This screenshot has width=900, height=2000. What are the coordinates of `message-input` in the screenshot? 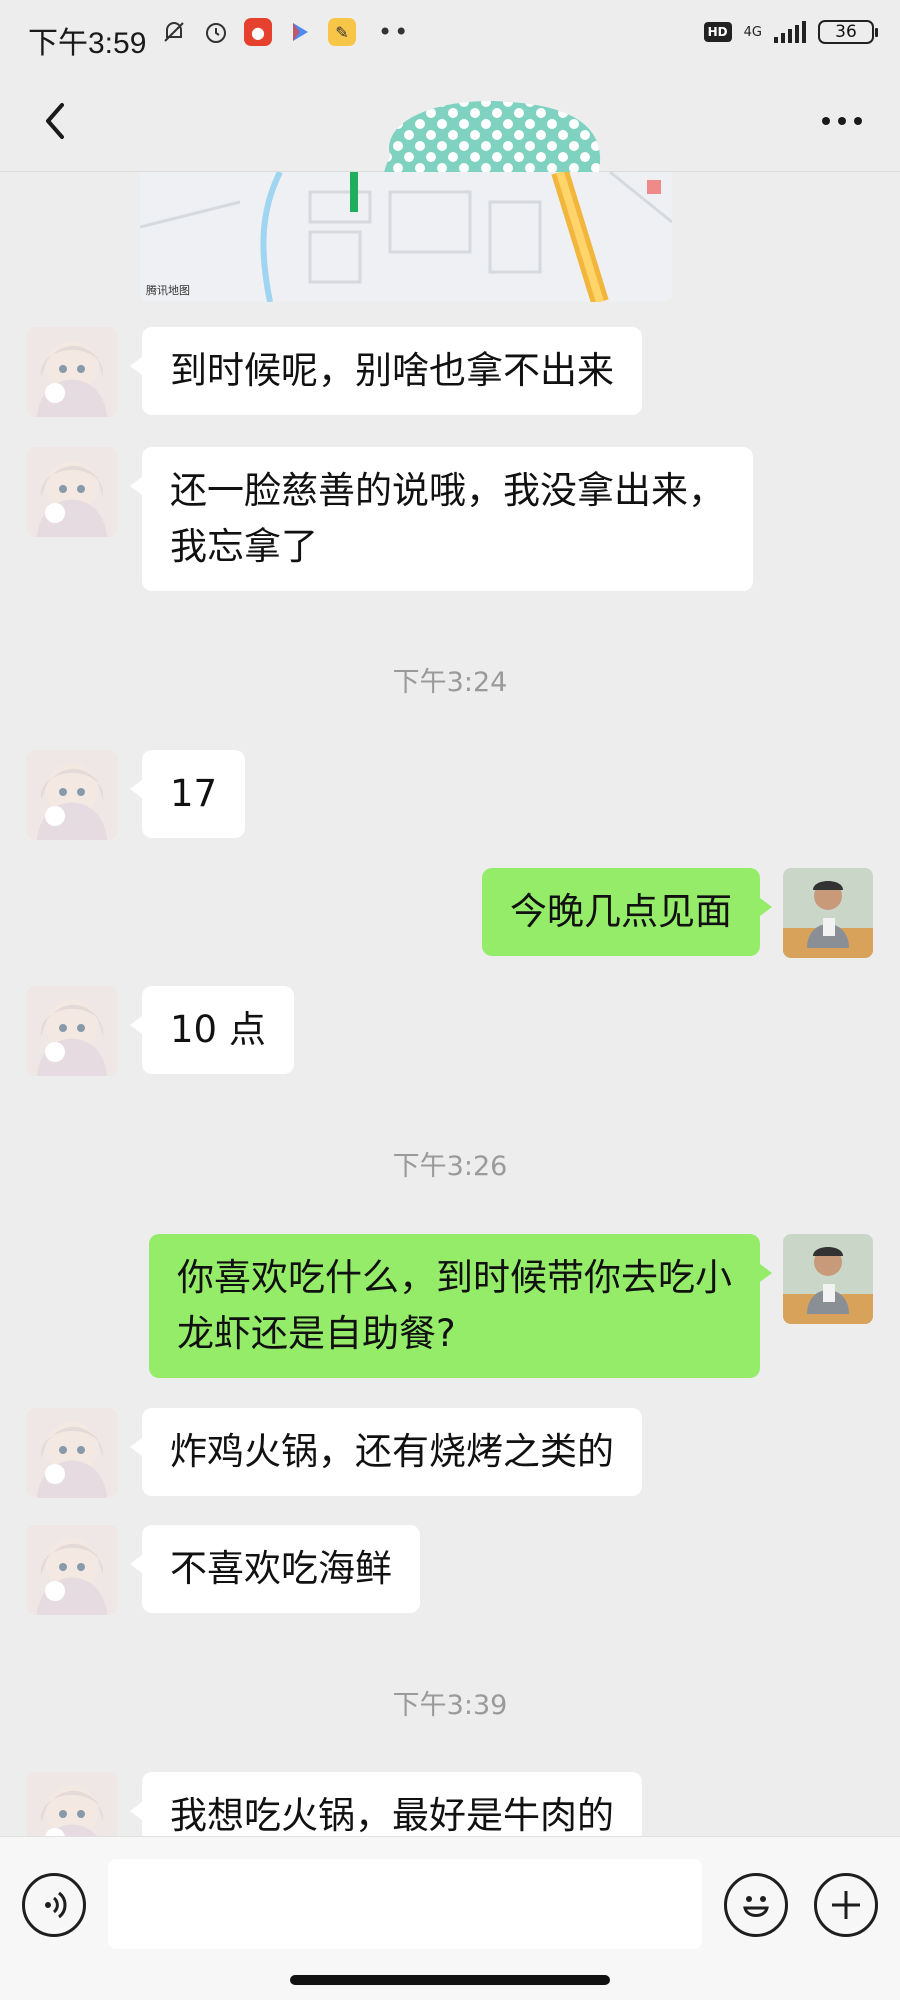 It's located at (405, 1904).